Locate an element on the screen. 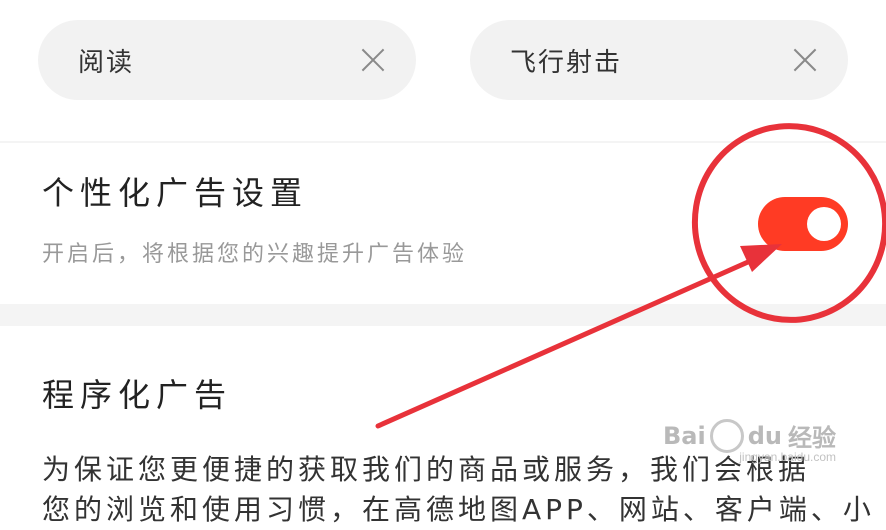  personalized-ads-toggle is located at coordinates (803, 224).